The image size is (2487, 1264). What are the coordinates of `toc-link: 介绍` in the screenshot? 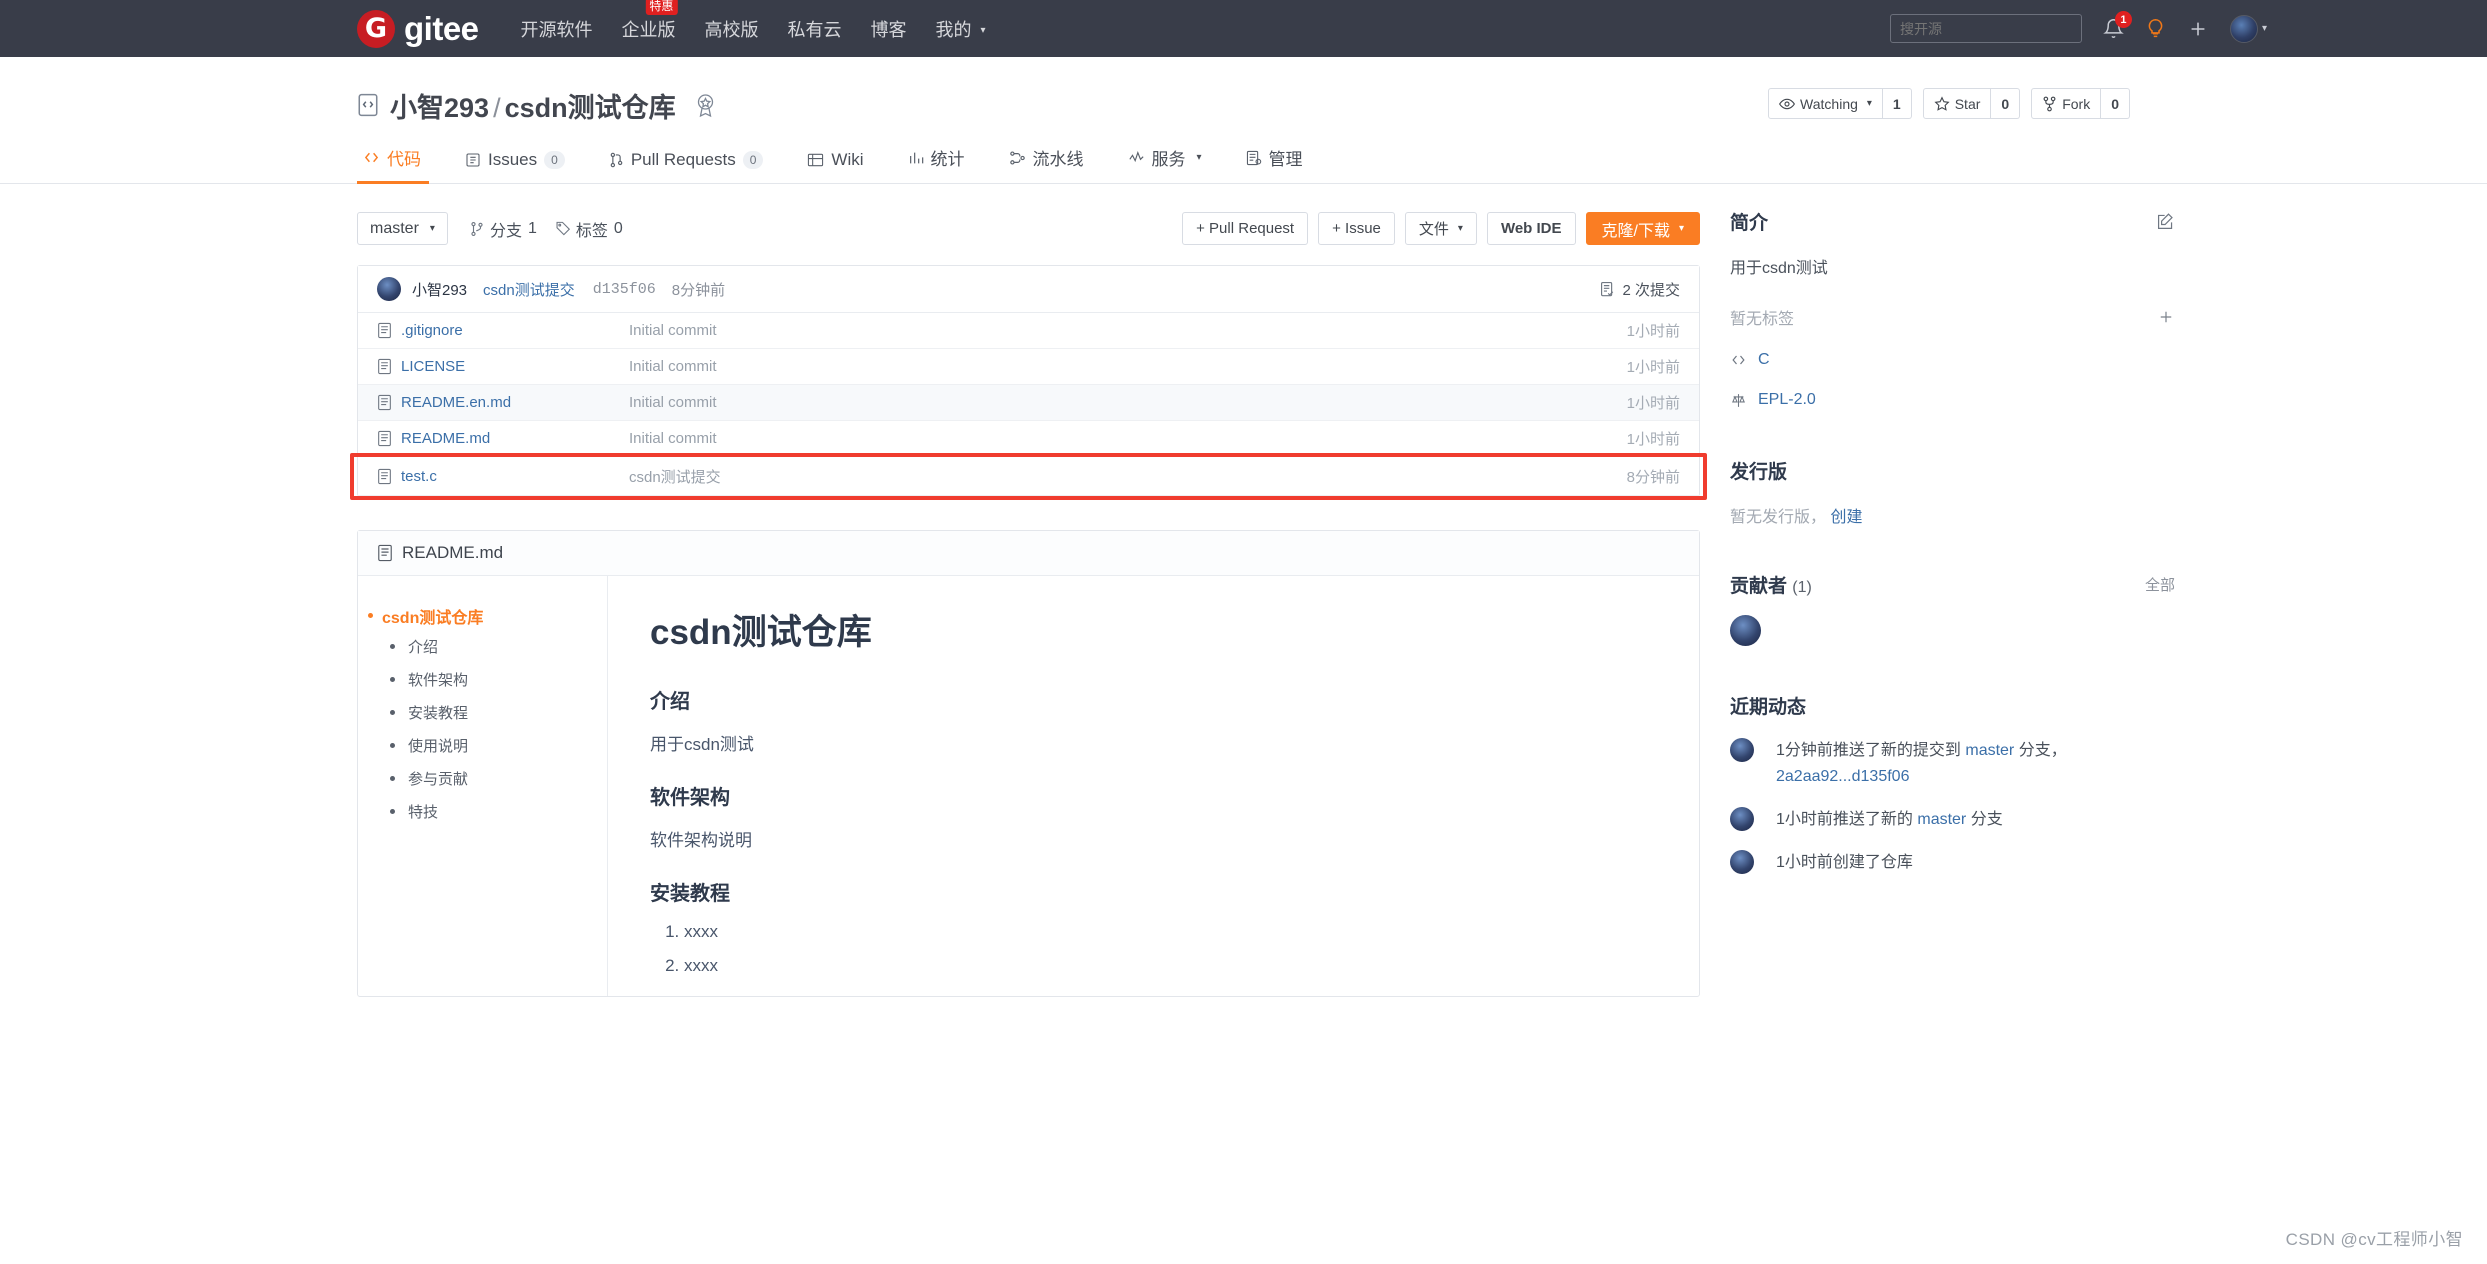 It's located at (423, 647).